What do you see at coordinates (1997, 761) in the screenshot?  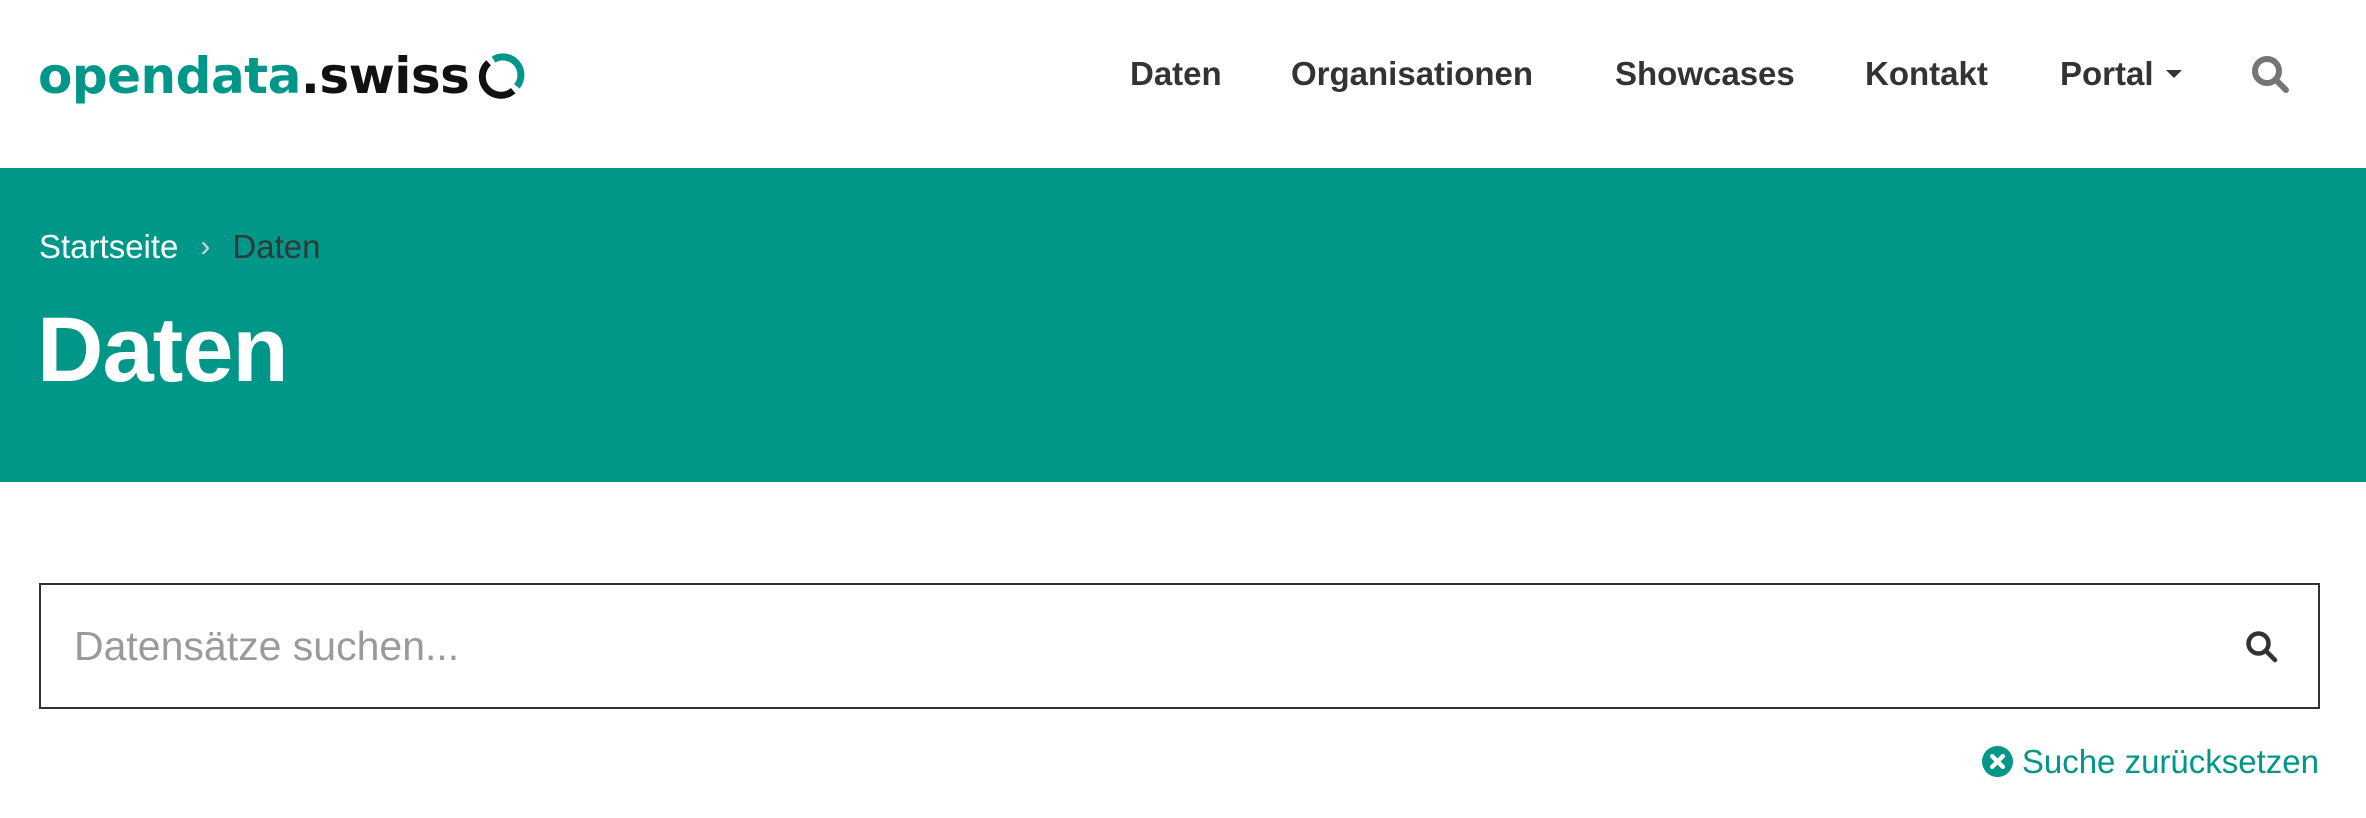 I see `times-circle-icon` at bounding box center [1997, 761].